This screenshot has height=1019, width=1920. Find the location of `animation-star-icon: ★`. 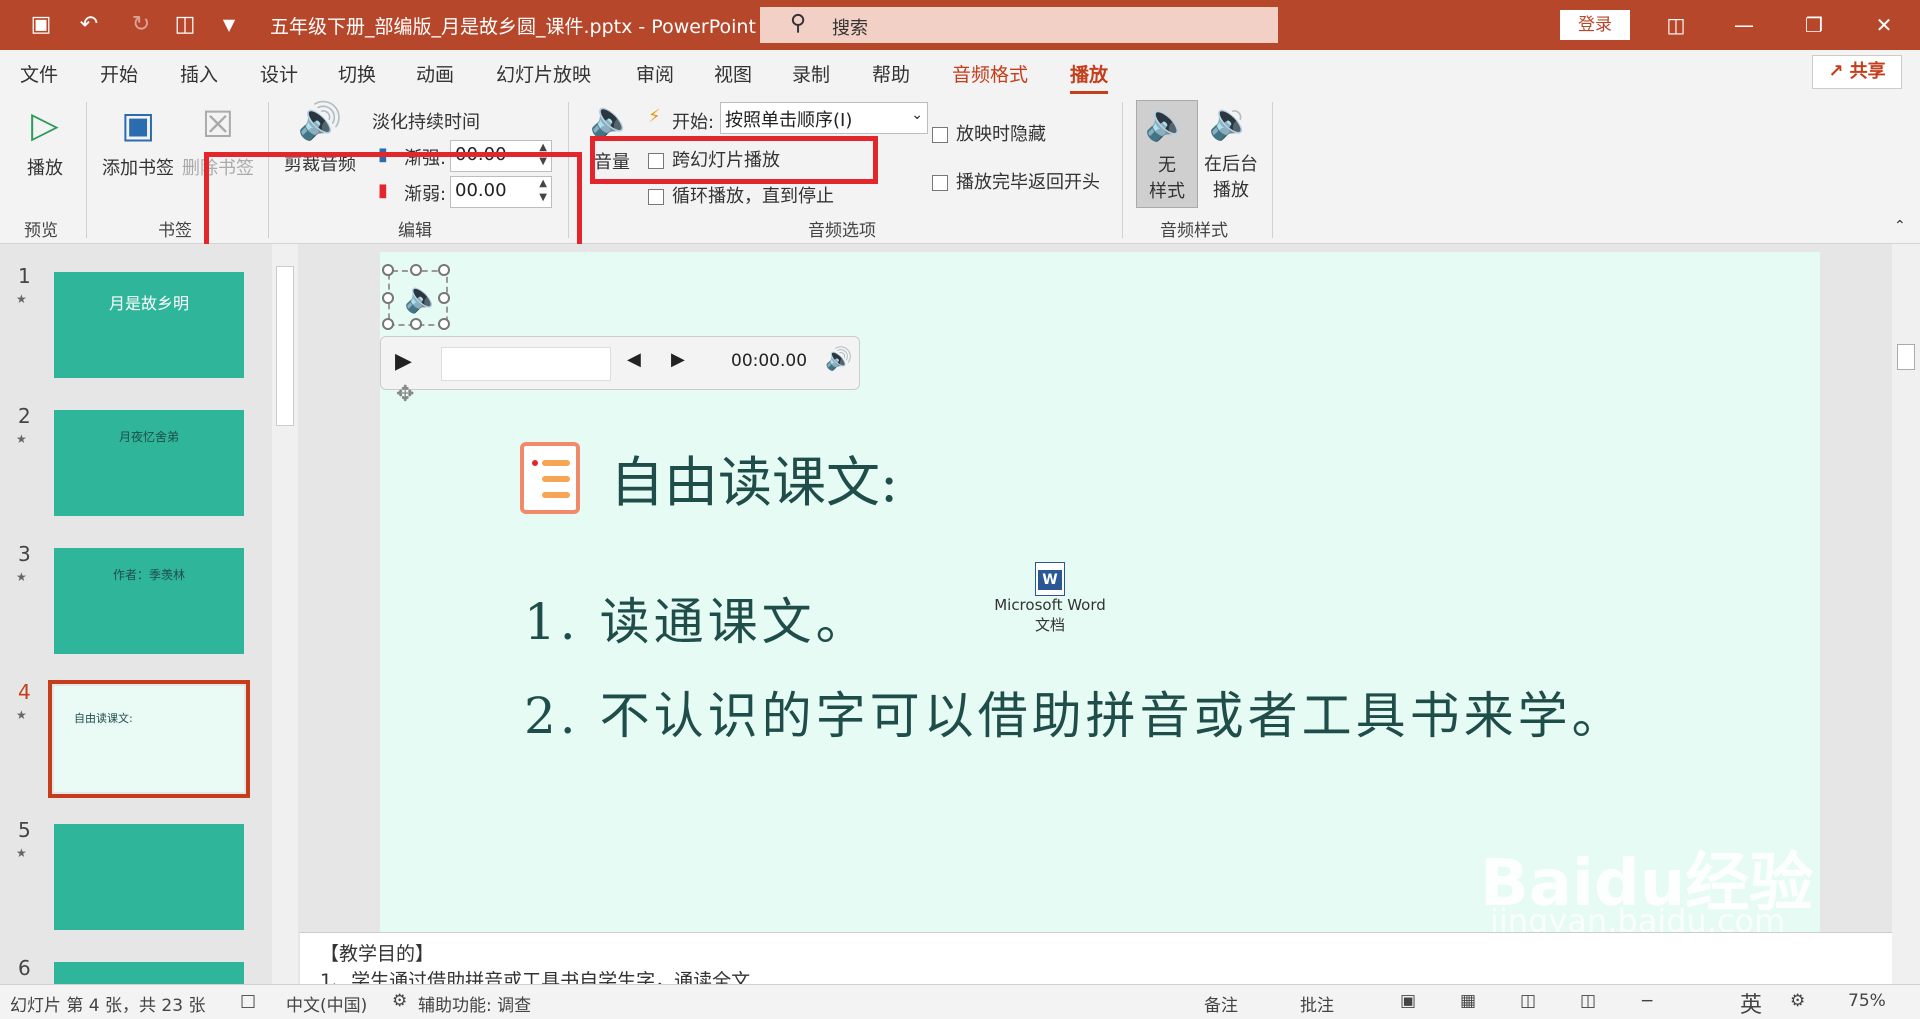

animation-star-icon: ★ is located at coordinates (21, 439).